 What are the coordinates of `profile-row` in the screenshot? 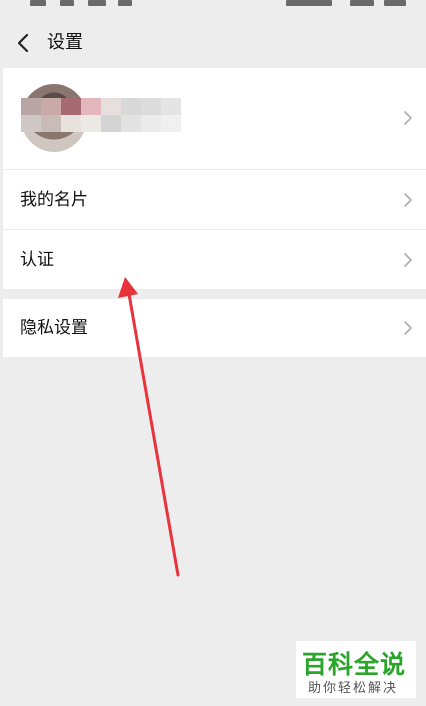 It's located at (214, 118).